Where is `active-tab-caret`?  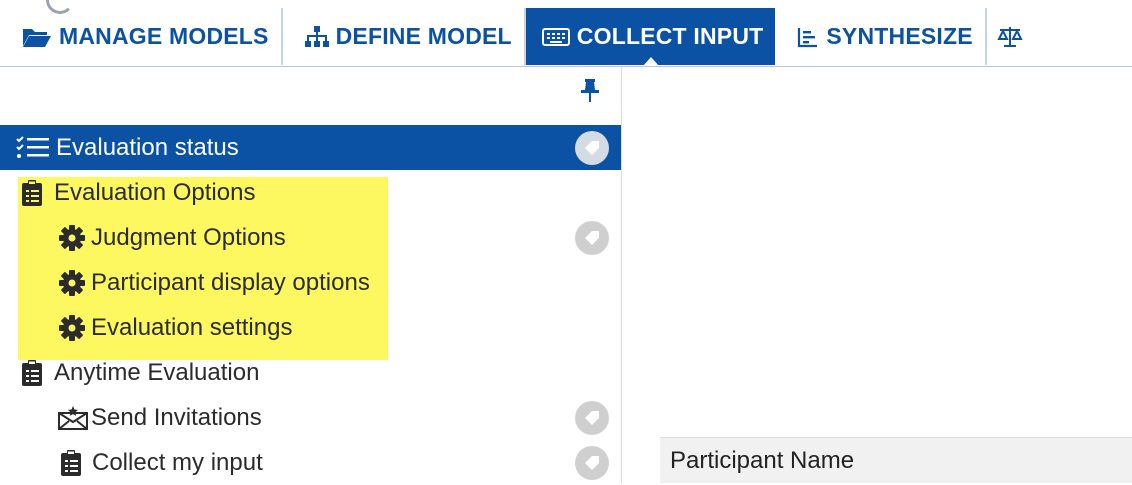 active-tab-caret is located at coordinates (650, 61).